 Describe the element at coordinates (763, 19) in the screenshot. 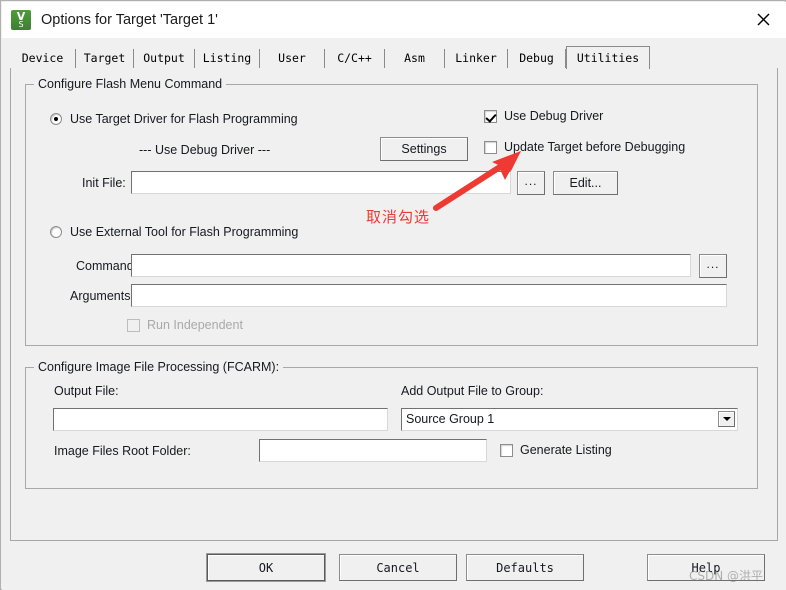

I see `close-icon` at that location.